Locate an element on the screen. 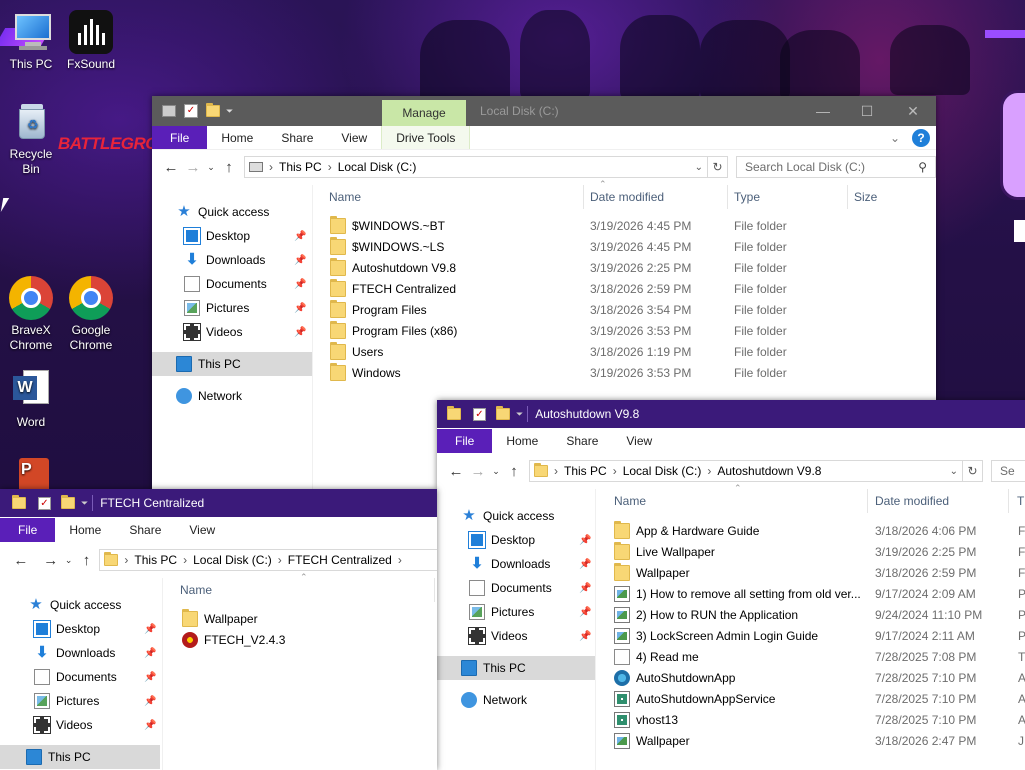  minimize-button: — is located at coordinates (823, 111).